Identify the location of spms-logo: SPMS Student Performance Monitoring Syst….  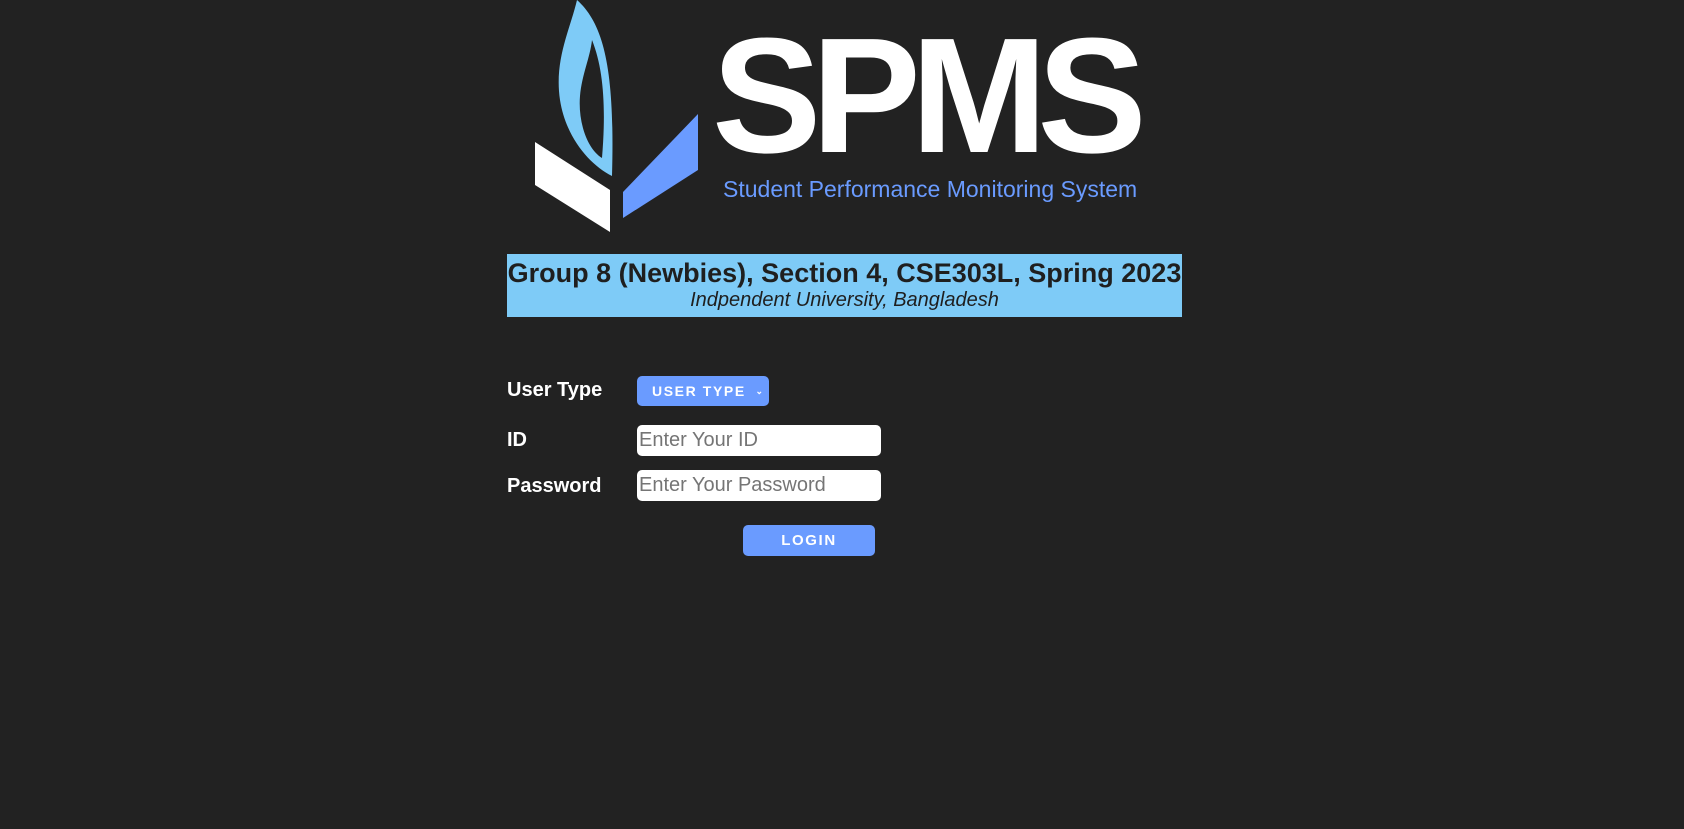
(850, 118).